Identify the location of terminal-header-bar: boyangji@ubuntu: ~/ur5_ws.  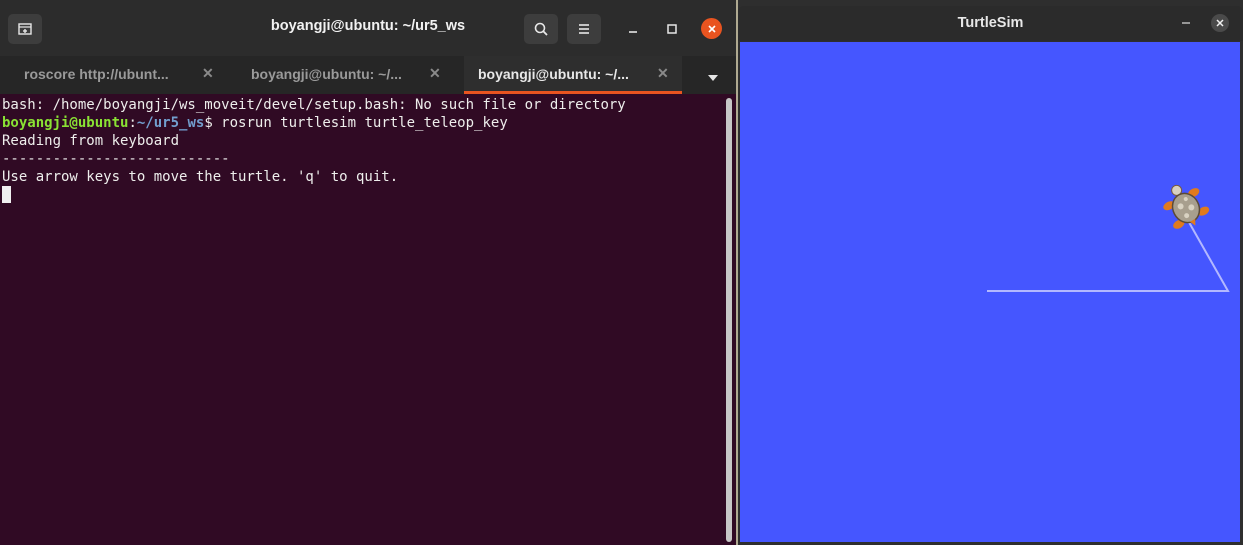
(368, 28).